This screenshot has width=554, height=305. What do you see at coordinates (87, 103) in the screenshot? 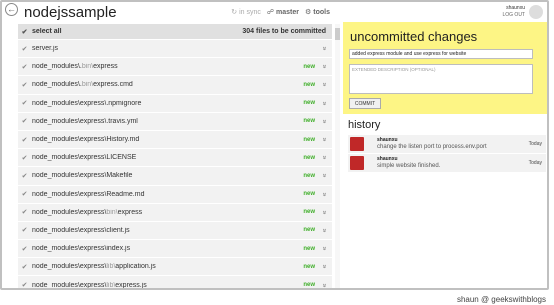
I see `file-path: node_modules\express\.npmignore` at bounding box center [87, 103].